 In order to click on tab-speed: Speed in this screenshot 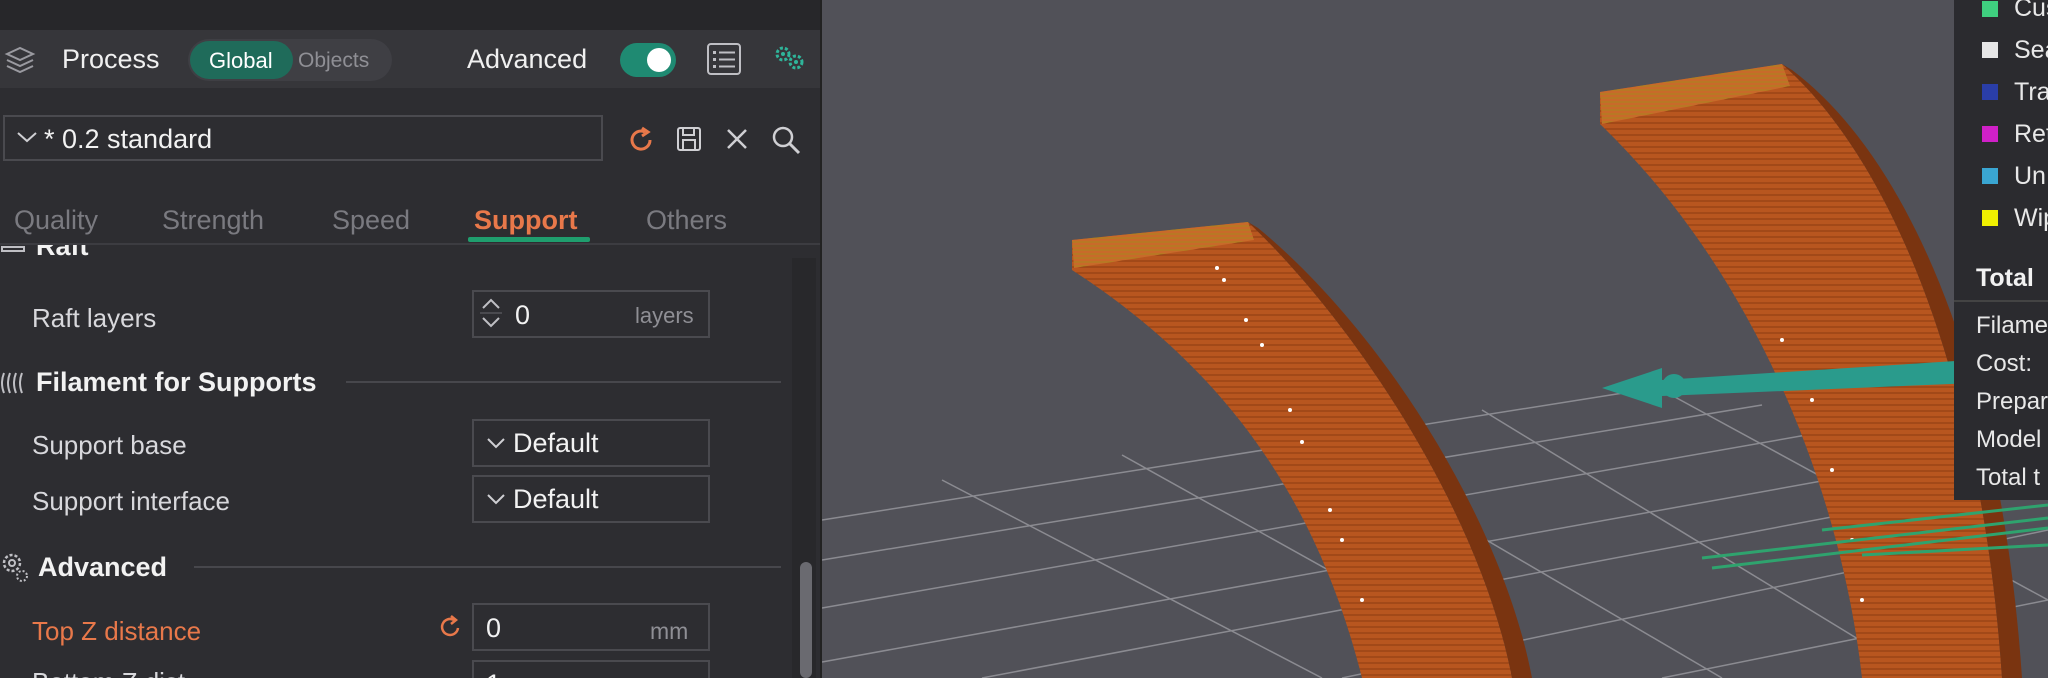, I will do `click(371, 220)`.